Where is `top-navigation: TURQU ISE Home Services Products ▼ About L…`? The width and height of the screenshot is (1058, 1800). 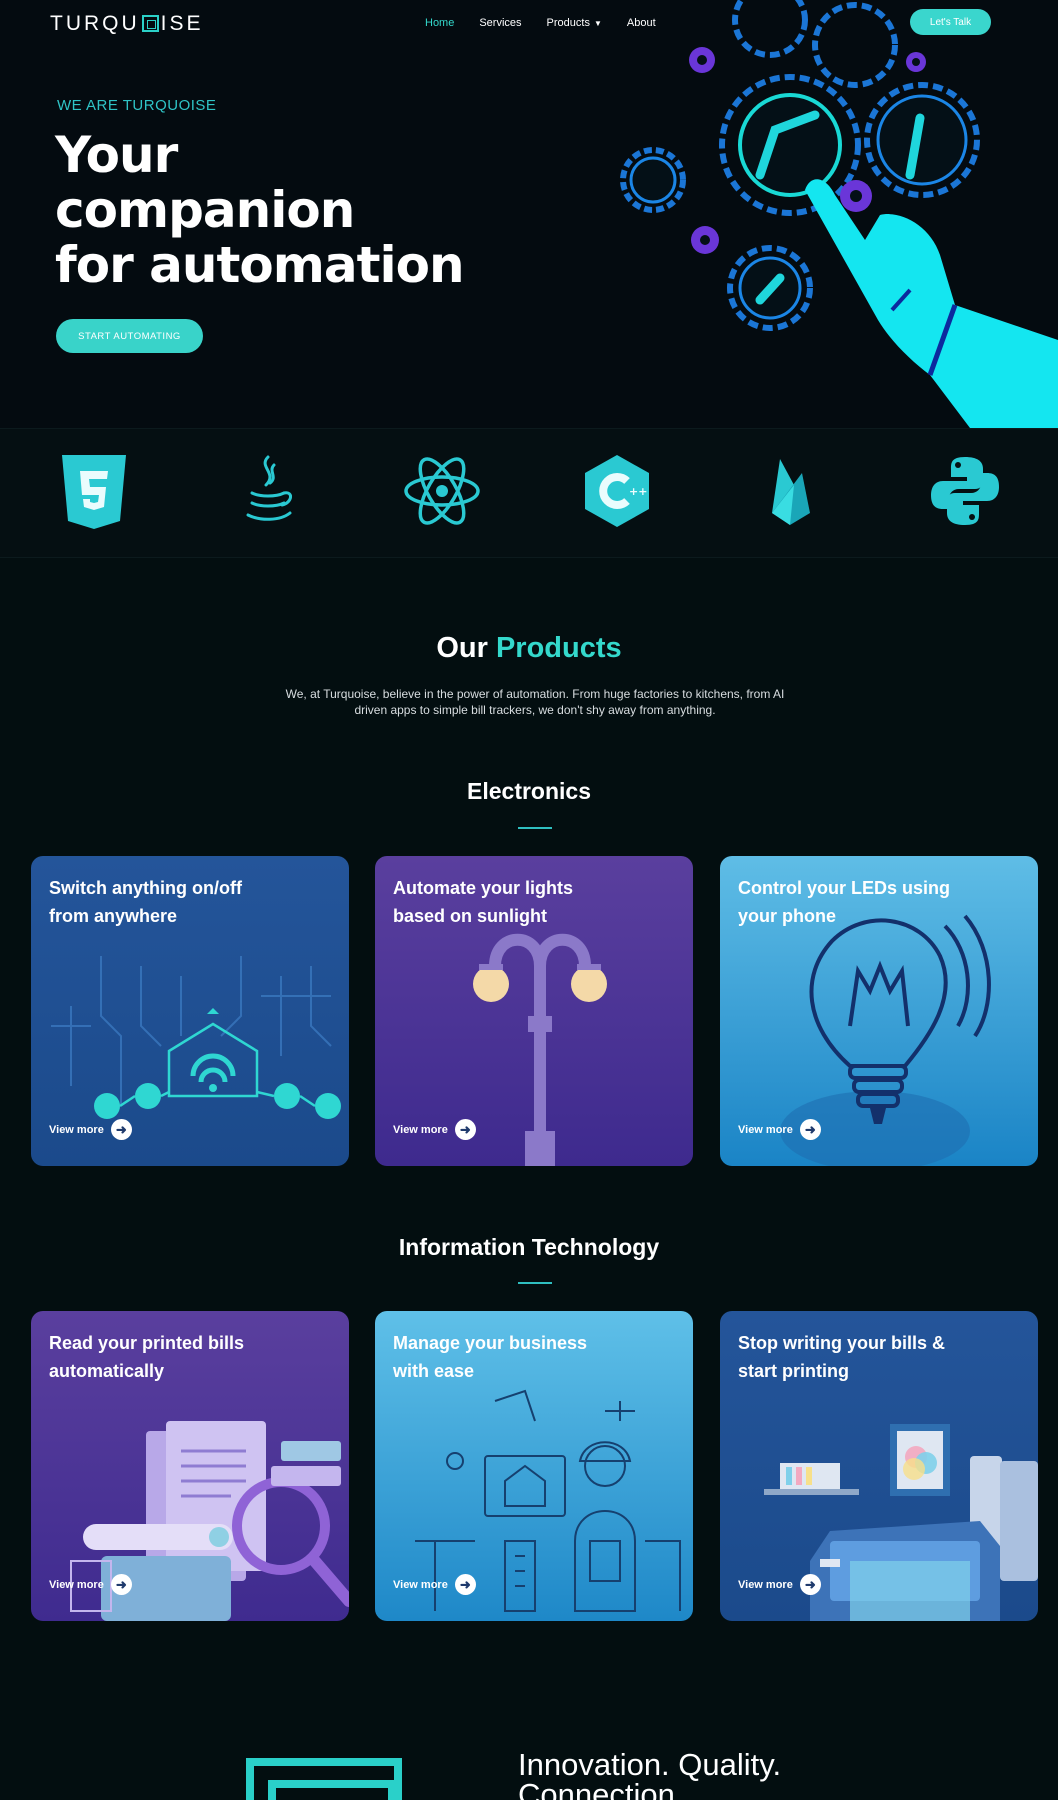
top-navigation: TURQU ISE Home Services Products ▼ About L… is located at coordinates (529, 24).